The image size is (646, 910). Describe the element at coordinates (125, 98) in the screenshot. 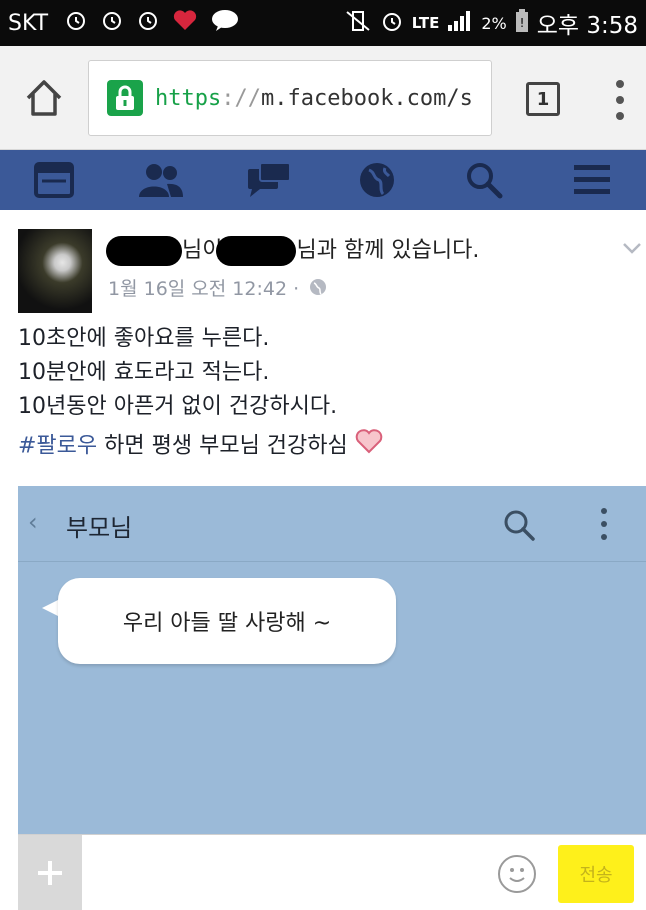

I see `lock-icon` at that location.